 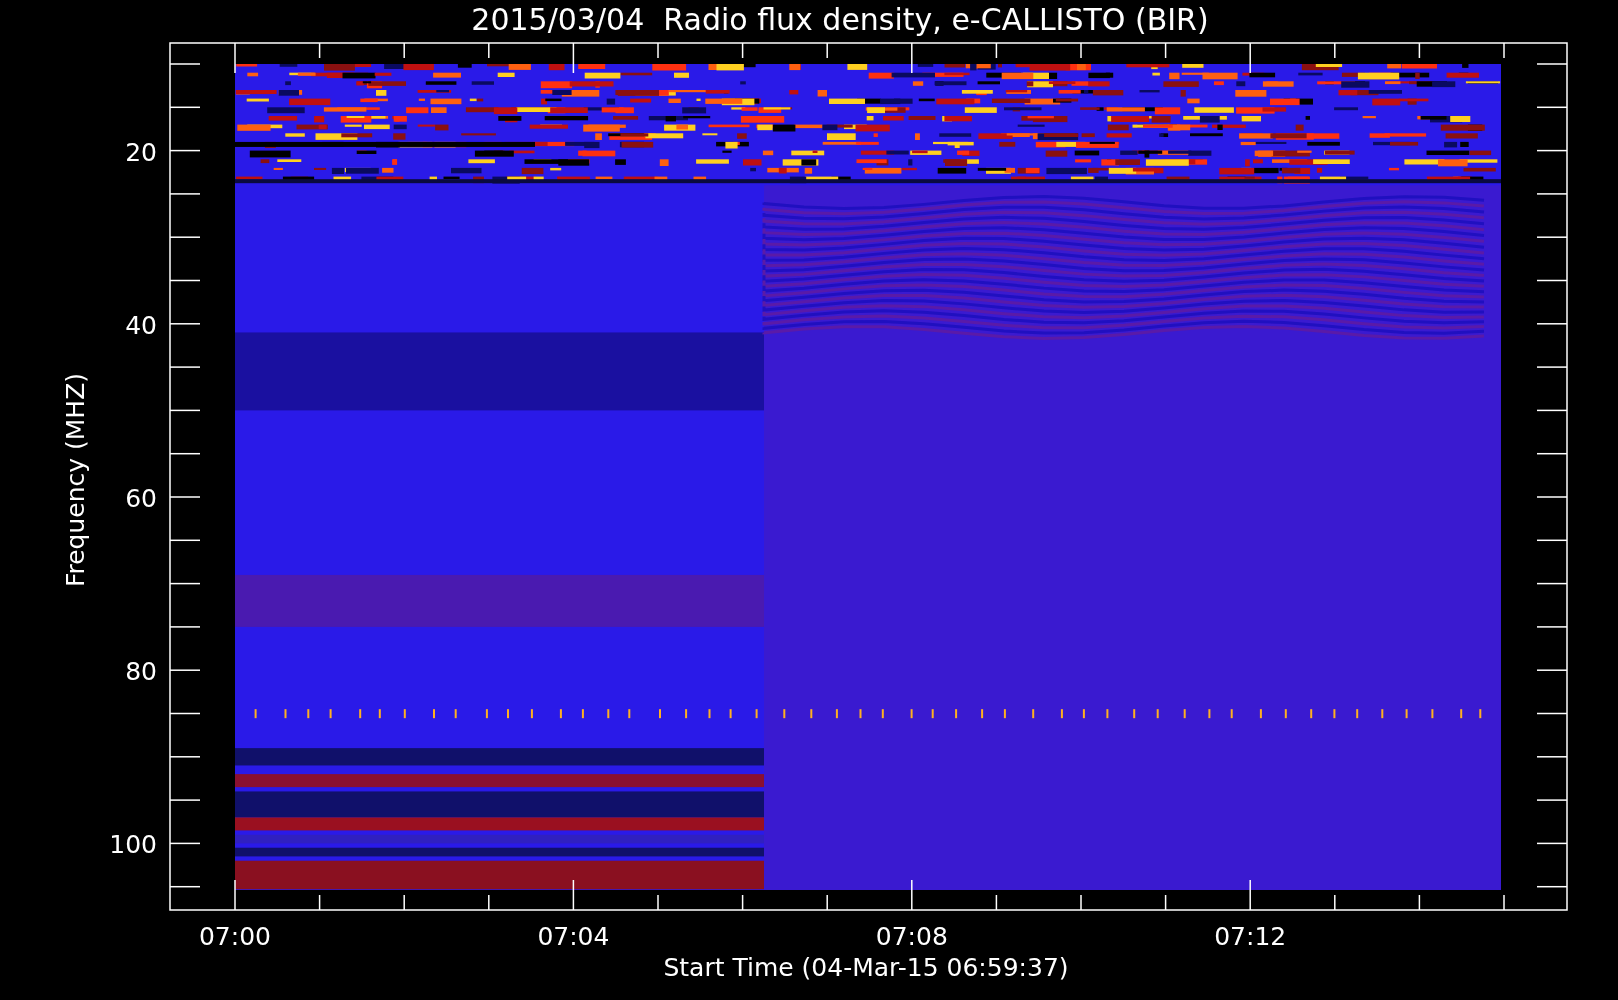 What do you see at coordinates (141, 672) in the screenshot?
I see `axis-tick-label: 80` at bounding box center [141, 672].